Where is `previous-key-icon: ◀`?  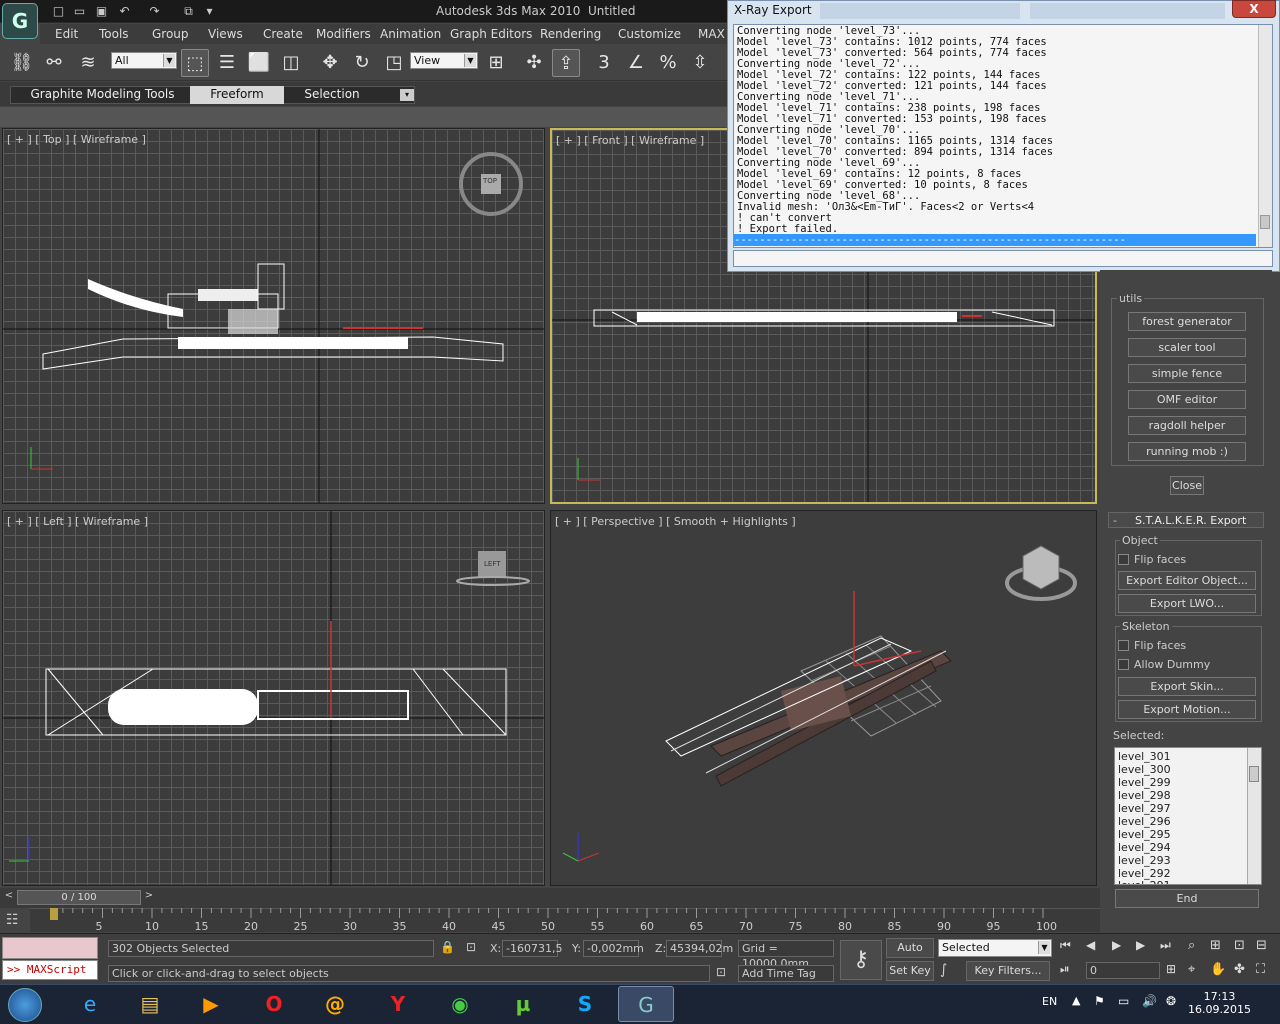
previous-key-icon: ◀ is located at coordinates (1096, 947).